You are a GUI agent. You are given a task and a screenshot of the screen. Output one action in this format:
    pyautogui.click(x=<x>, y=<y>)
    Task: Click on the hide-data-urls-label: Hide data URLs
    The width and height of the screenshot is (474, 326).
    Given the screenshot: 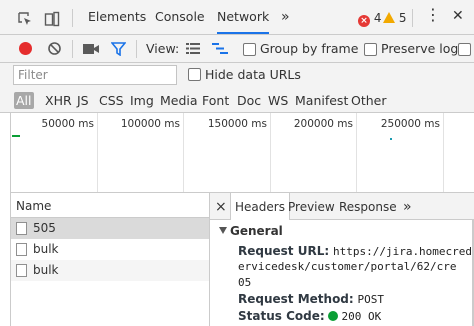 What is the action you would take?
    pyautogui.click(x=253, y=74)
    